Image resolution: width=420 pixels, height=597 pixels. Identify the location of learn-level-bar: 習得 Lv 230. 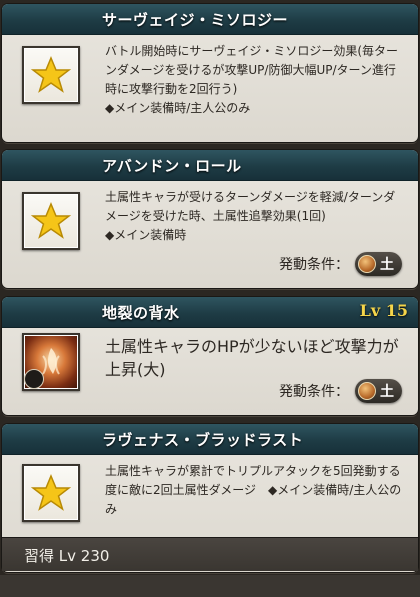
(210, 554).